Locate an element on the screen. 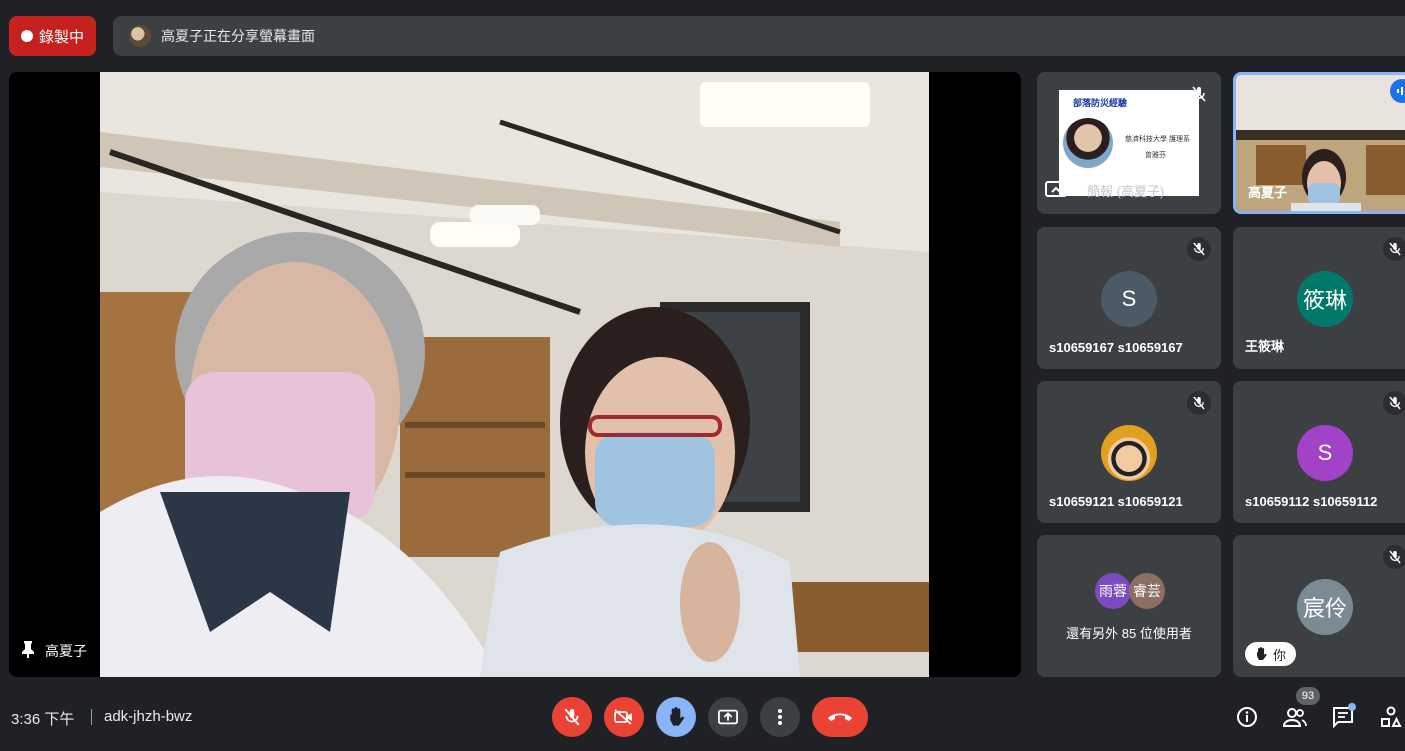 Image resolution: width=1405 pixels, height=751 pixels. avatar: 睿芸 is located at coordinates (1147, 591).